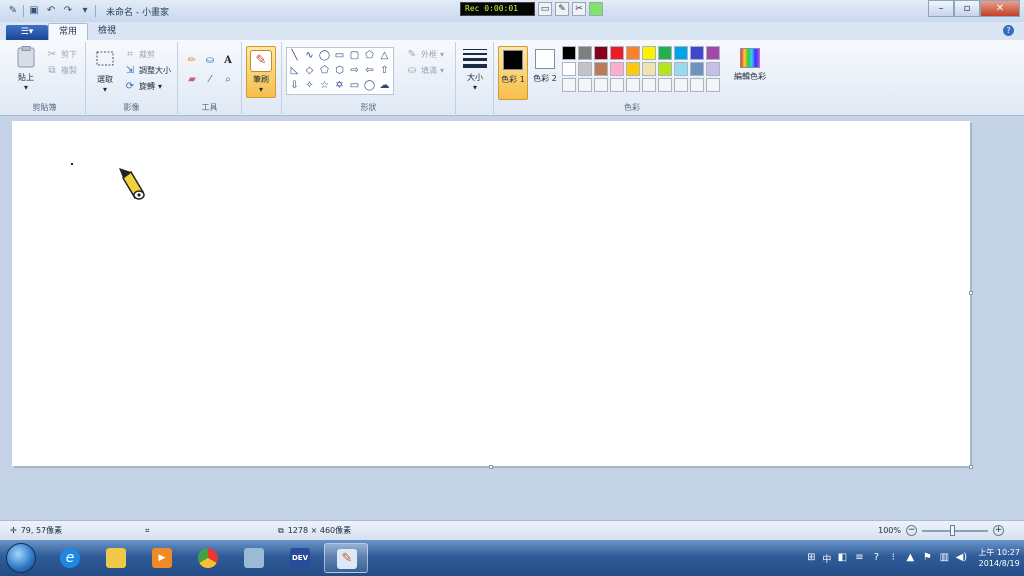 The width and height of the screenshot is (1024, 576). I want to click on copy-button: ⧉ 複製, so click(61, 70).